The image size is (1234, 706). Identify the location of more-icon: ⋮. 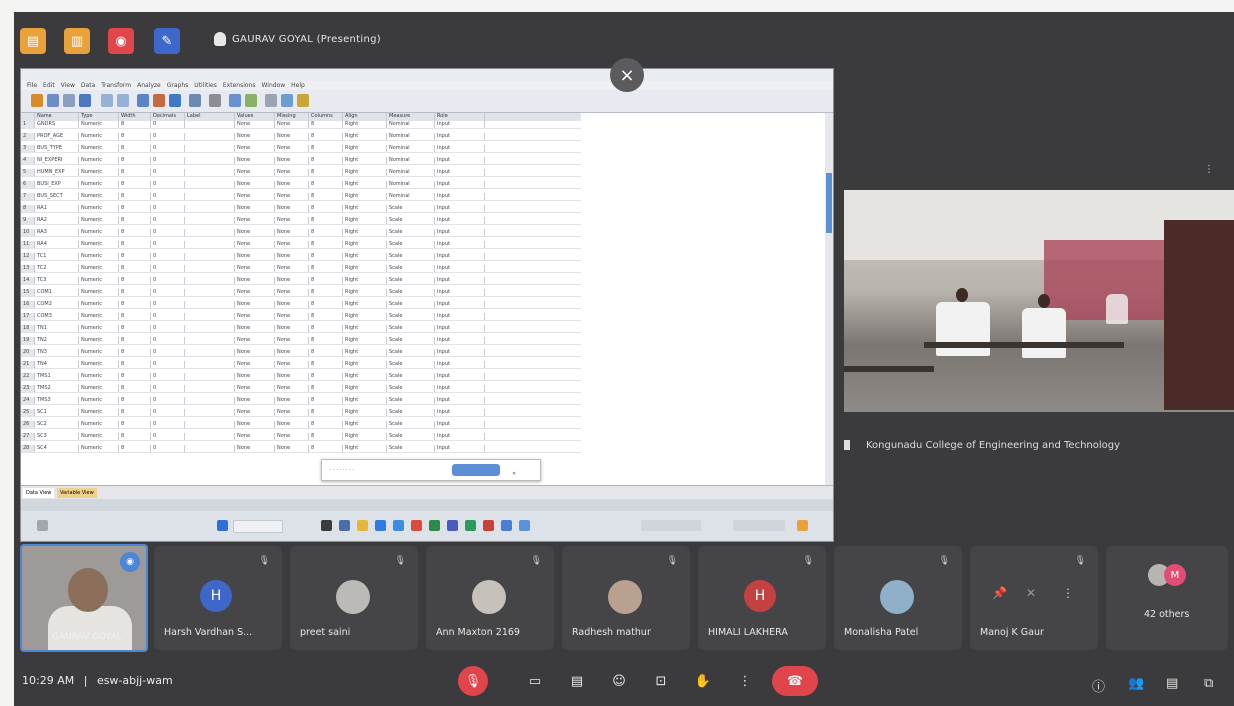
(1068, 593).